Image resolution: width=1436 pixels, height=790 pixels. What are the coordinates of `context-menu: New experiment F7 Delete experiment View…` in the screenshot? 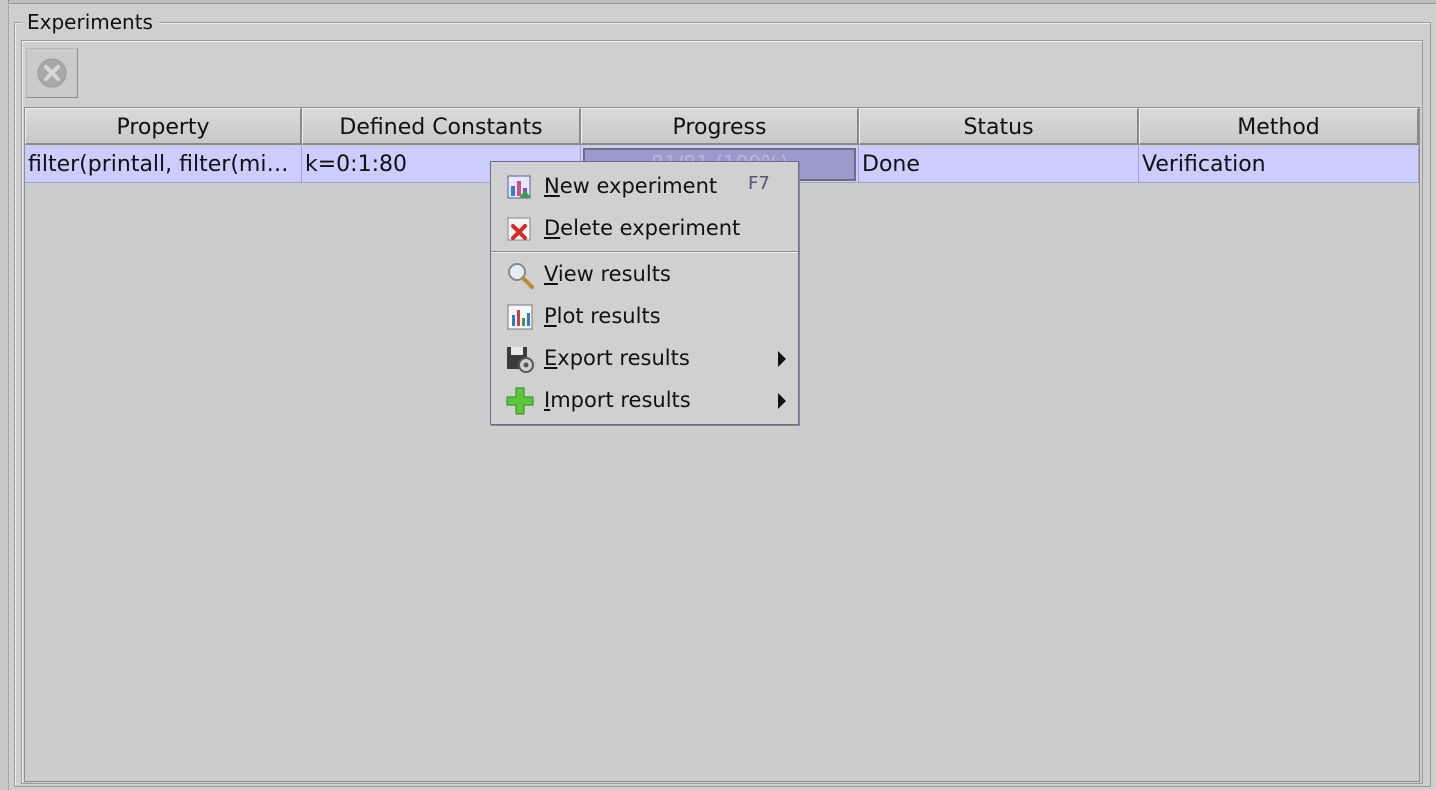 It's located at (644, 293).